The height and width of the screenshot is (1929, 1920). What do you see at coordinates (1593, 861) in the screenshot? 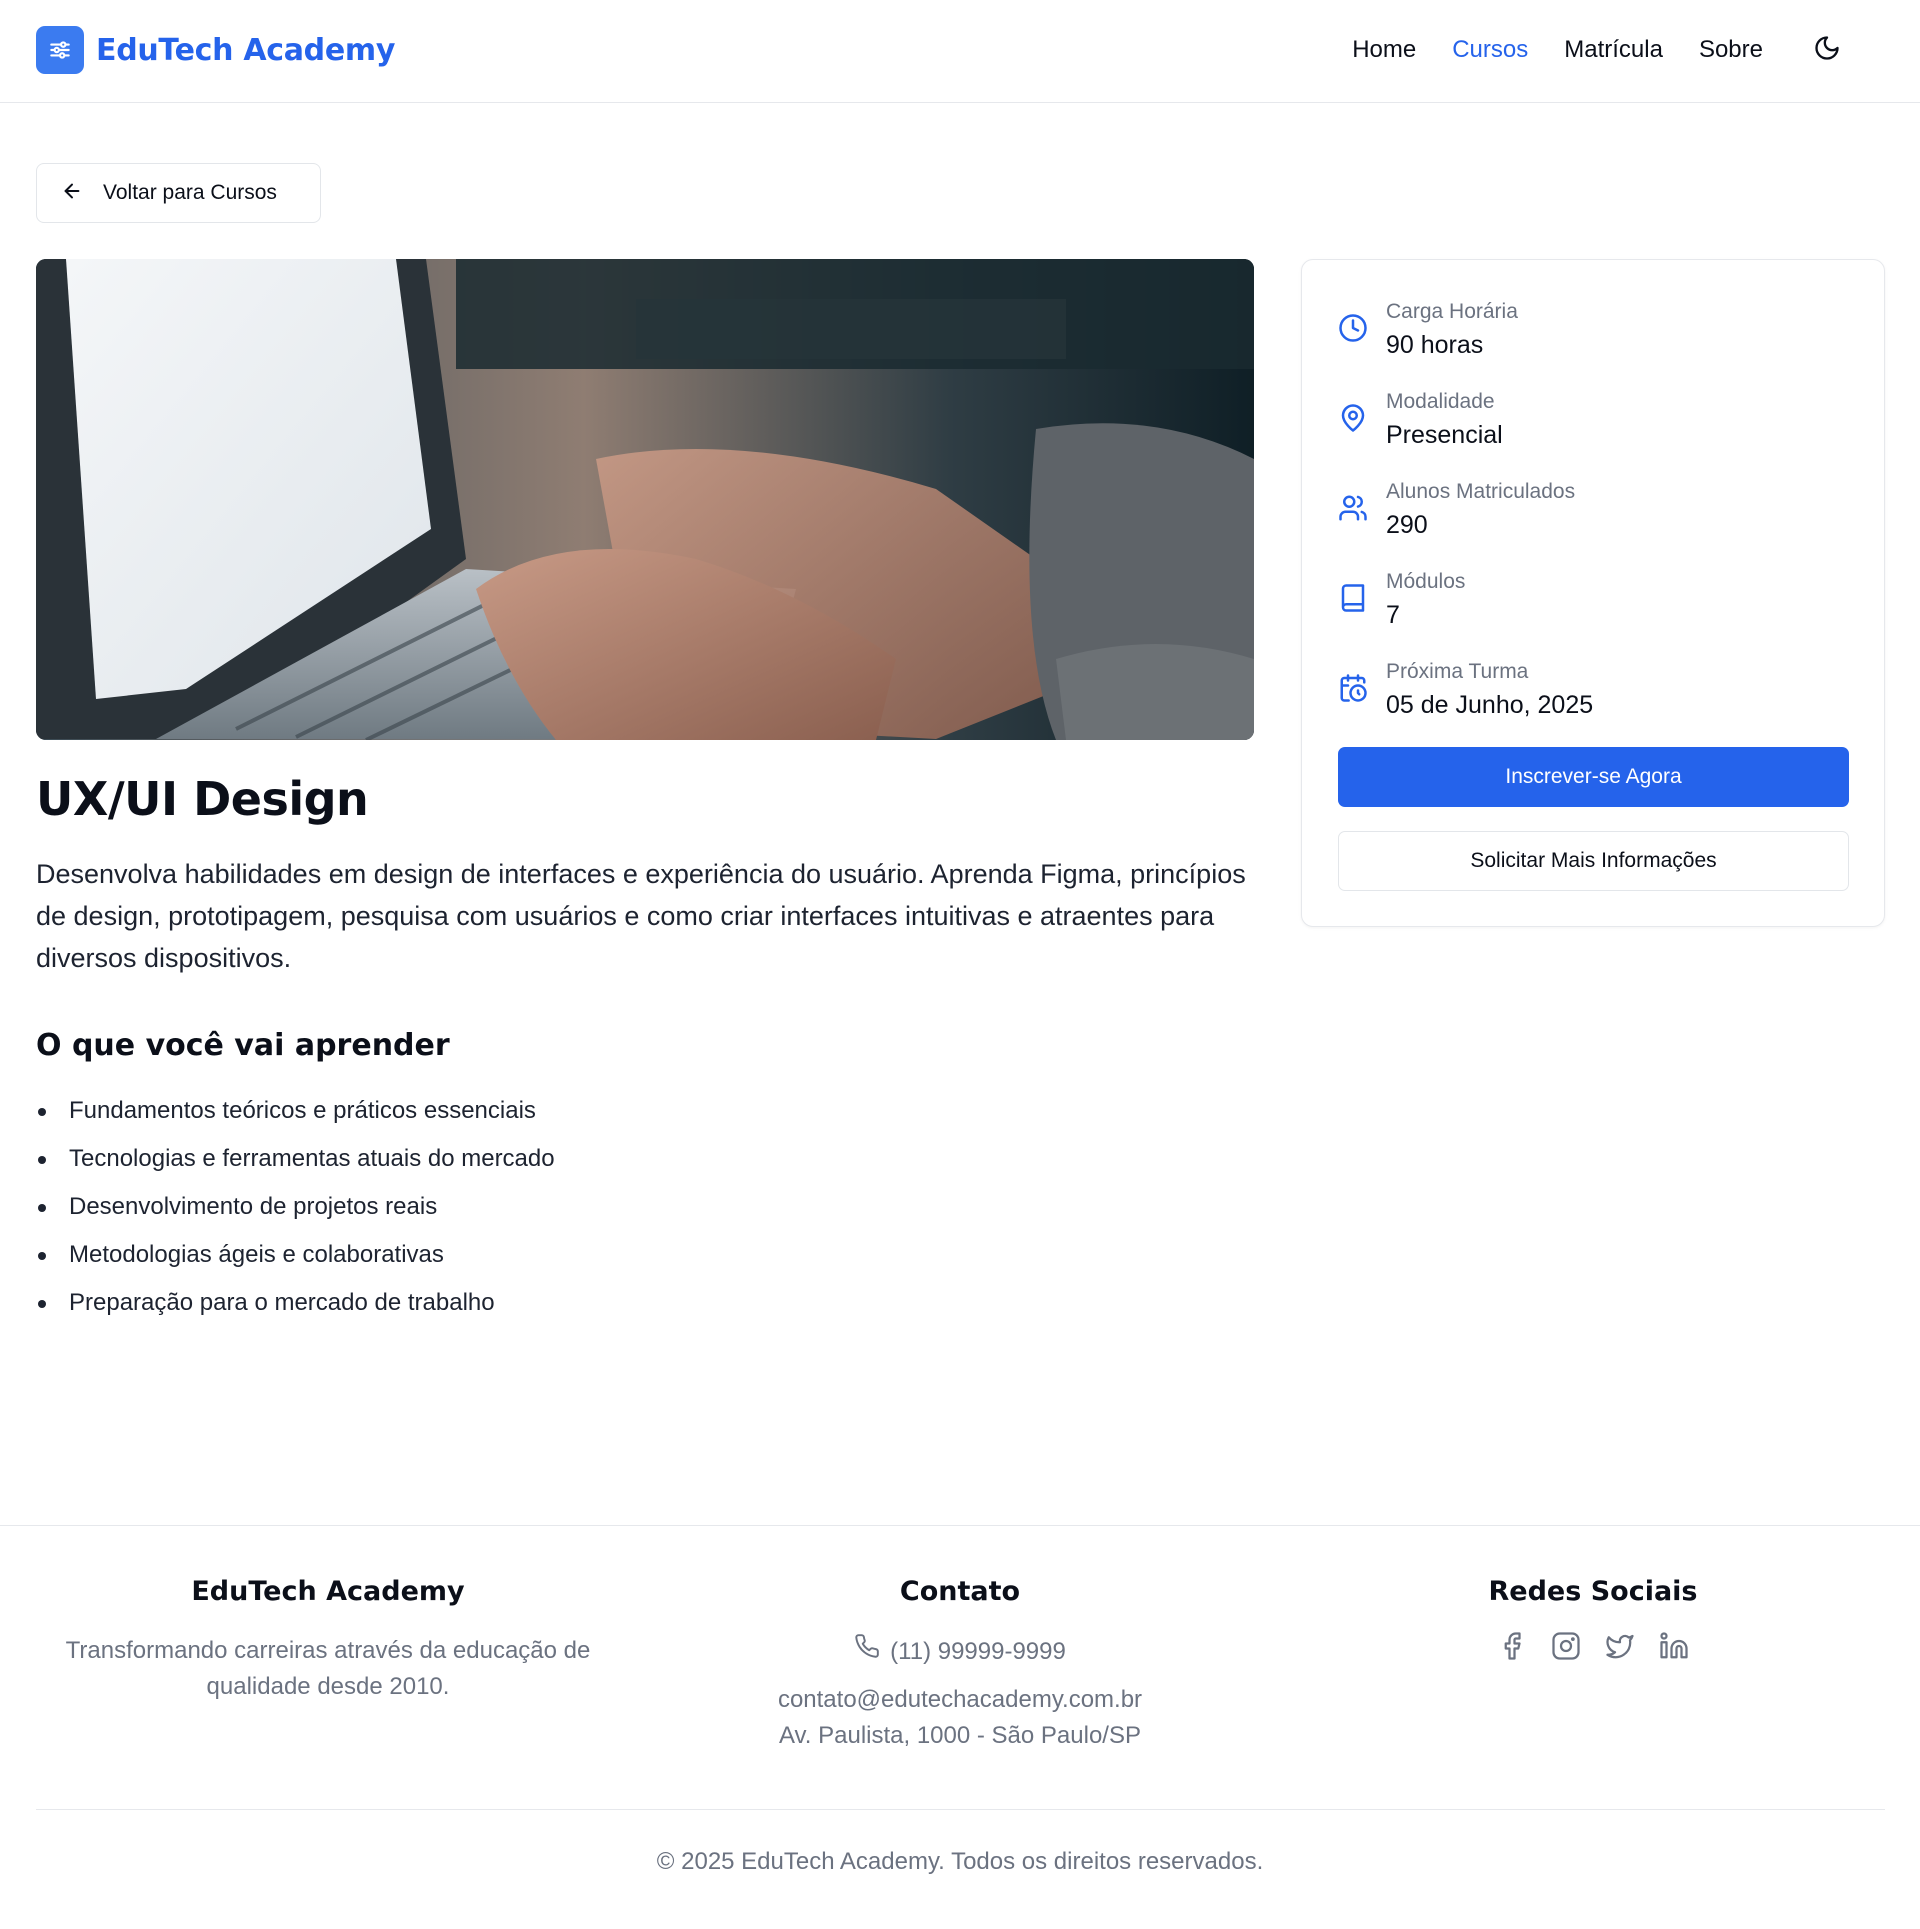
I see `request-info-button: Solicitar Mais Informações` at bounding box center [1593, 861].